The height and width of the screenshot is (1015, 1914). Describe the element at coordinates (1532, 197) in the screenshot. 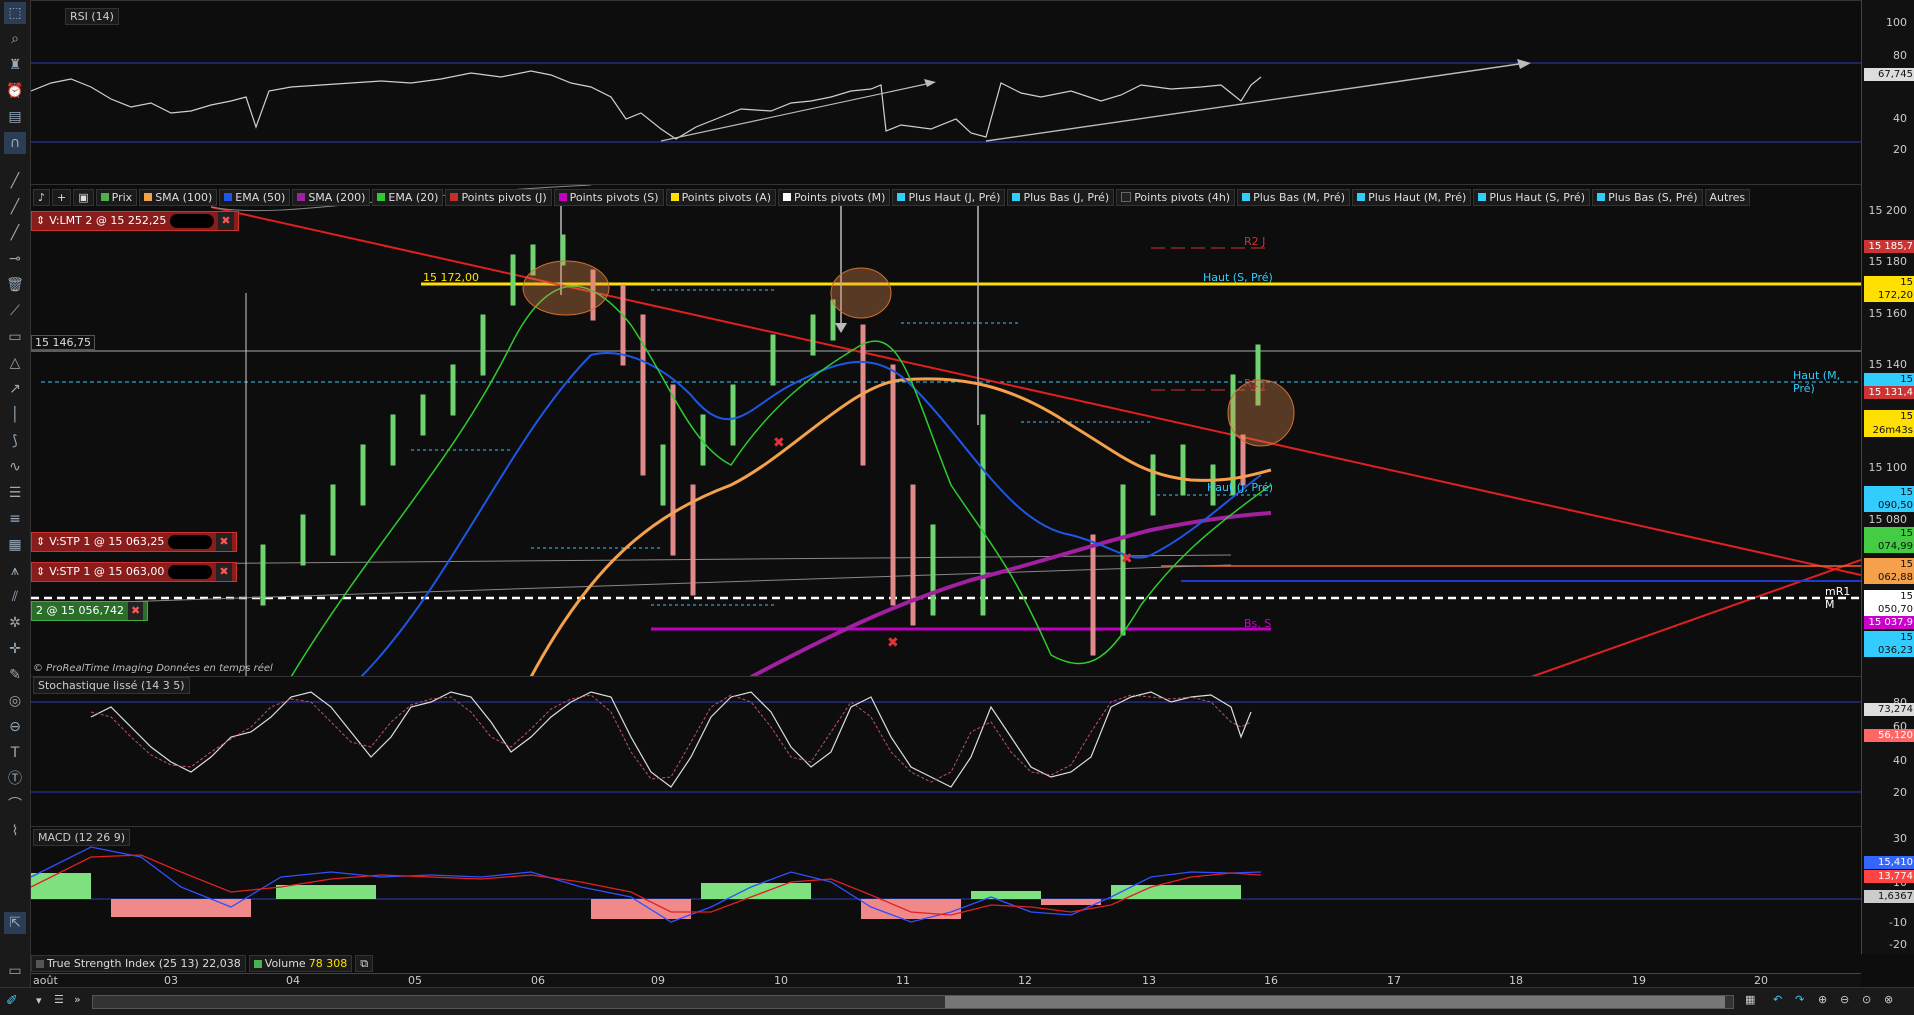

I see `legend-plus-haut-s: Plus Haut (S, Pré)` at that location.